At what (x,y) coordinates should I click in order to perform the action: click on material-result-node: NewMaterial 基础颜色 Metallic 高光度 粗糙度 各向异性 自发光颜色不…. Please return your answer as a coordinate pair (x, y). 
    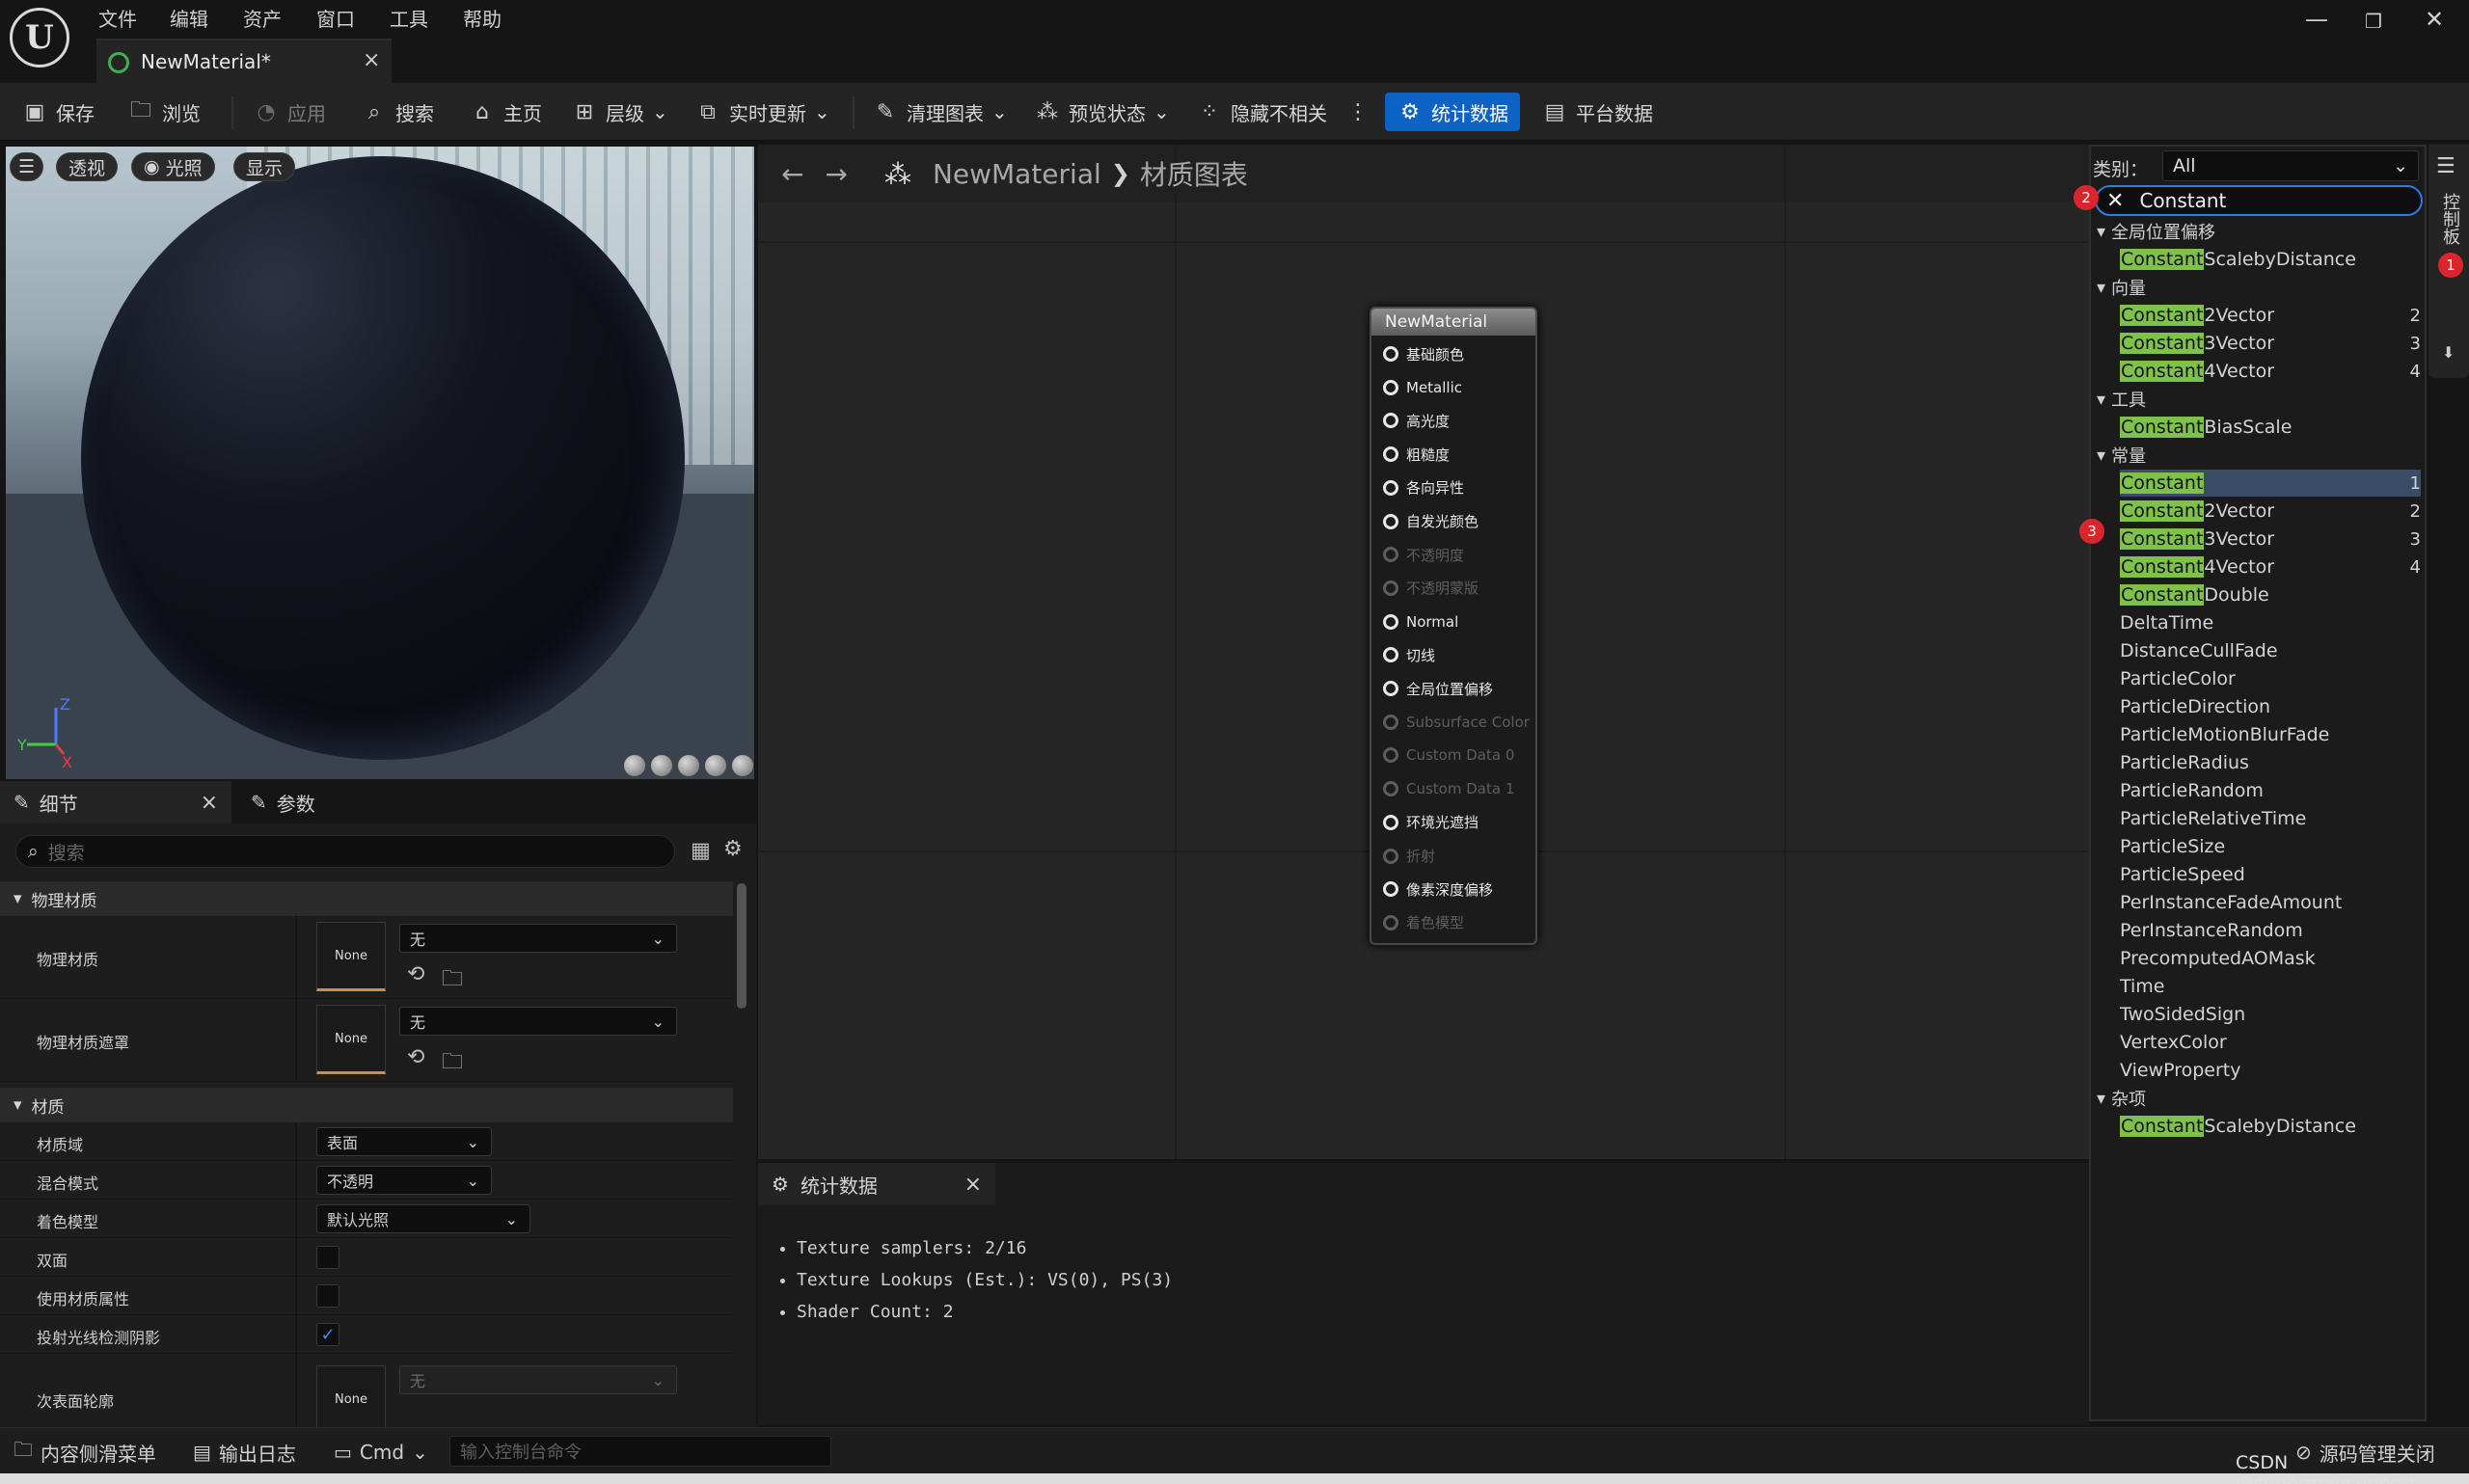
    Looking at the image, I should click on (1453, 626).